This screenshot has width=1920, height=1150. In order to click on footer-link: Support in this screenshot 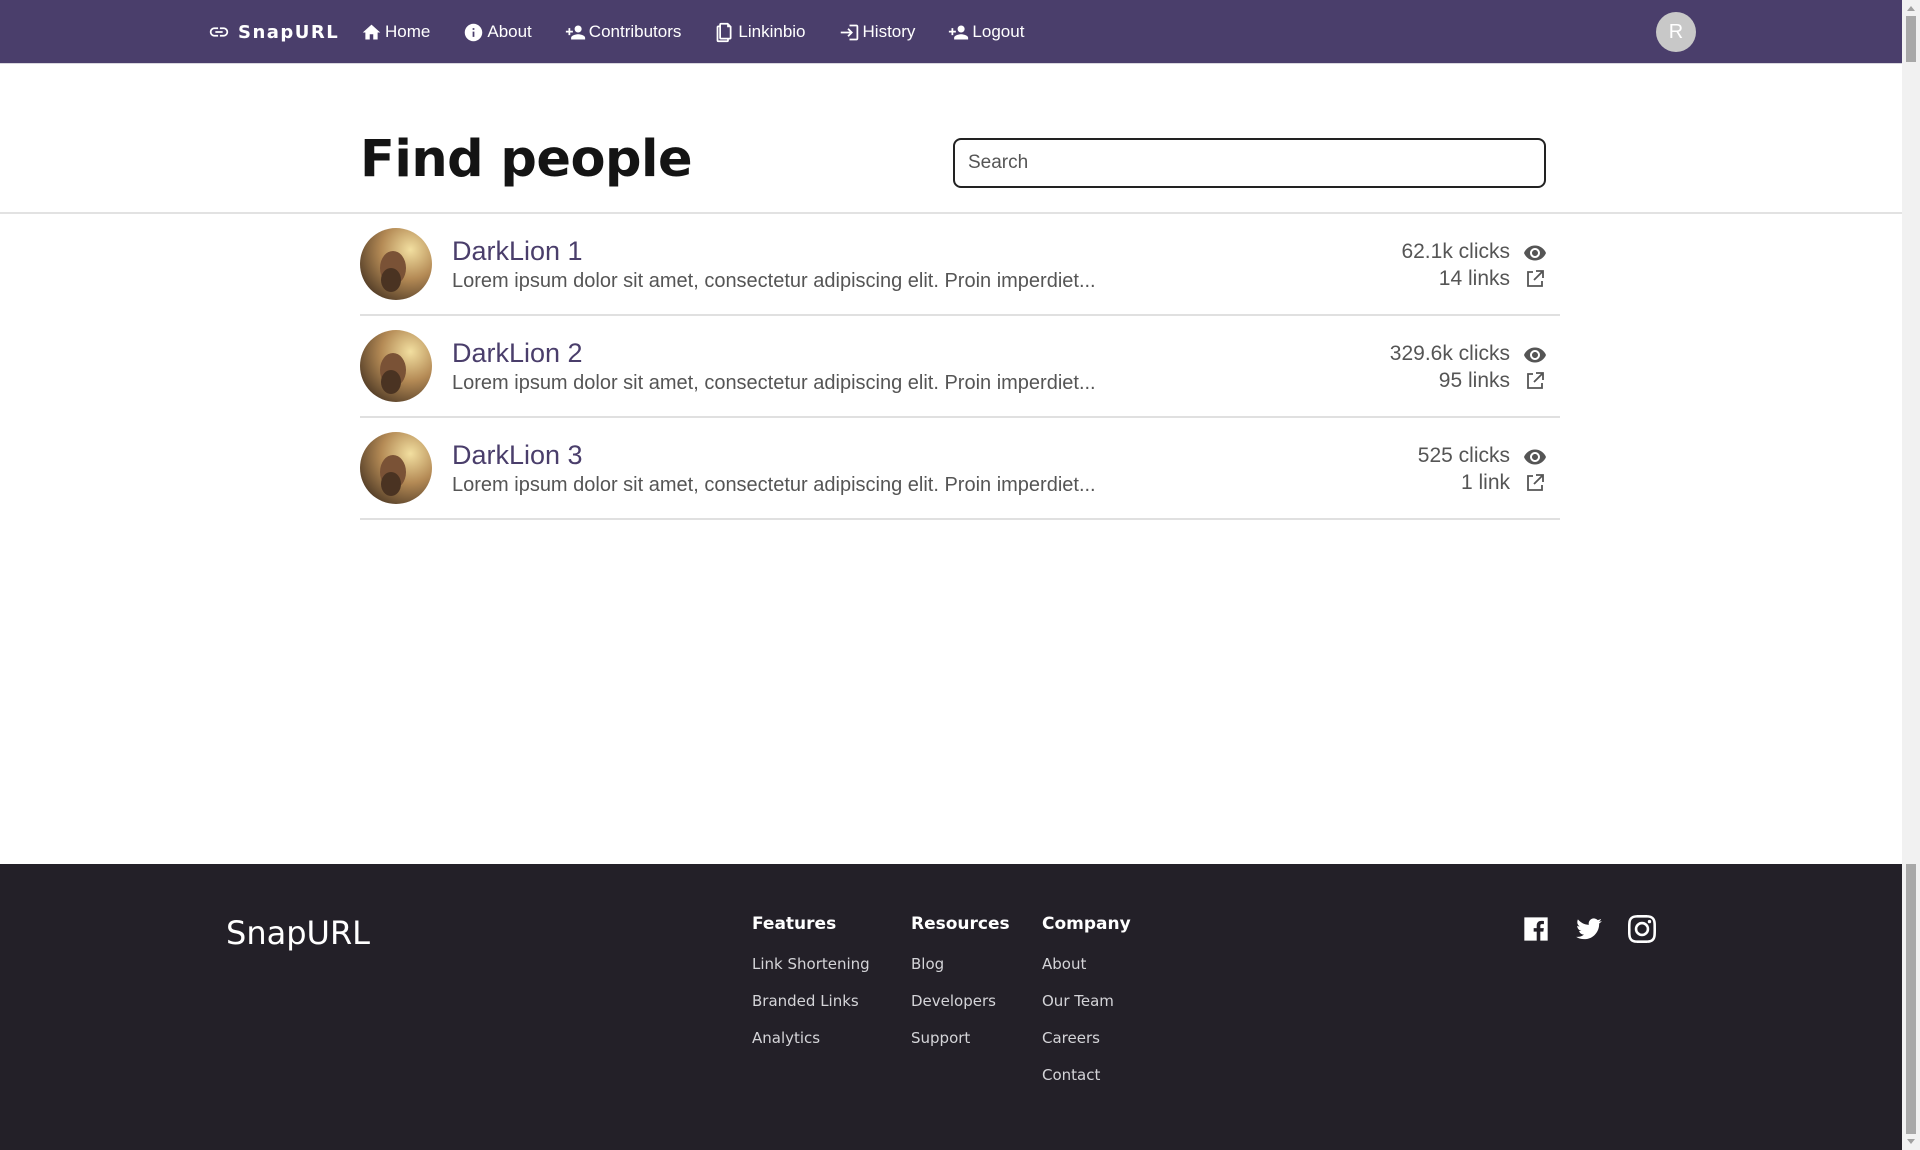, I will do `click(960, 1046)`.